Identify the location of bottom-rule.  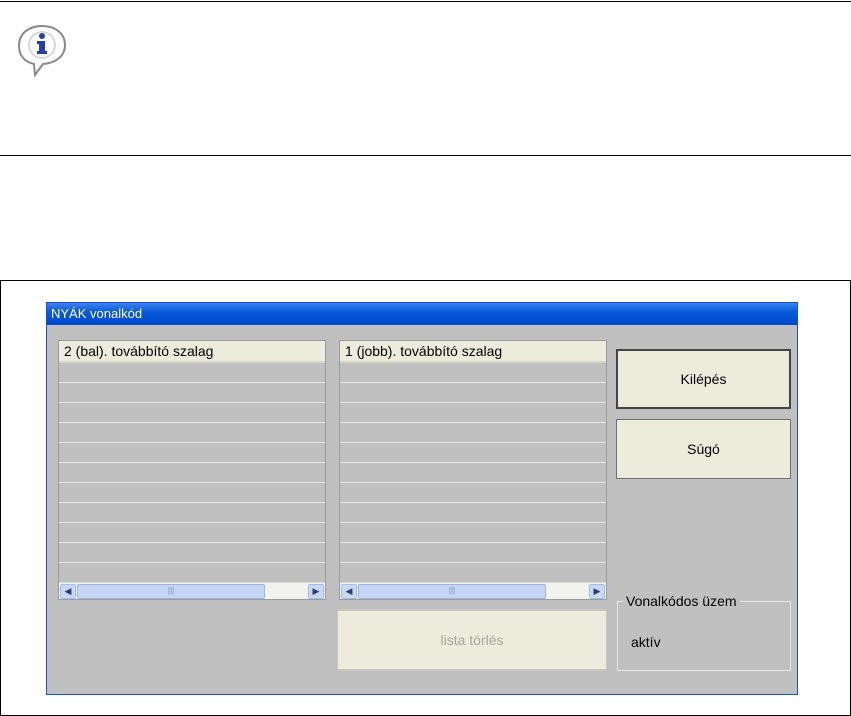
(425, 155).